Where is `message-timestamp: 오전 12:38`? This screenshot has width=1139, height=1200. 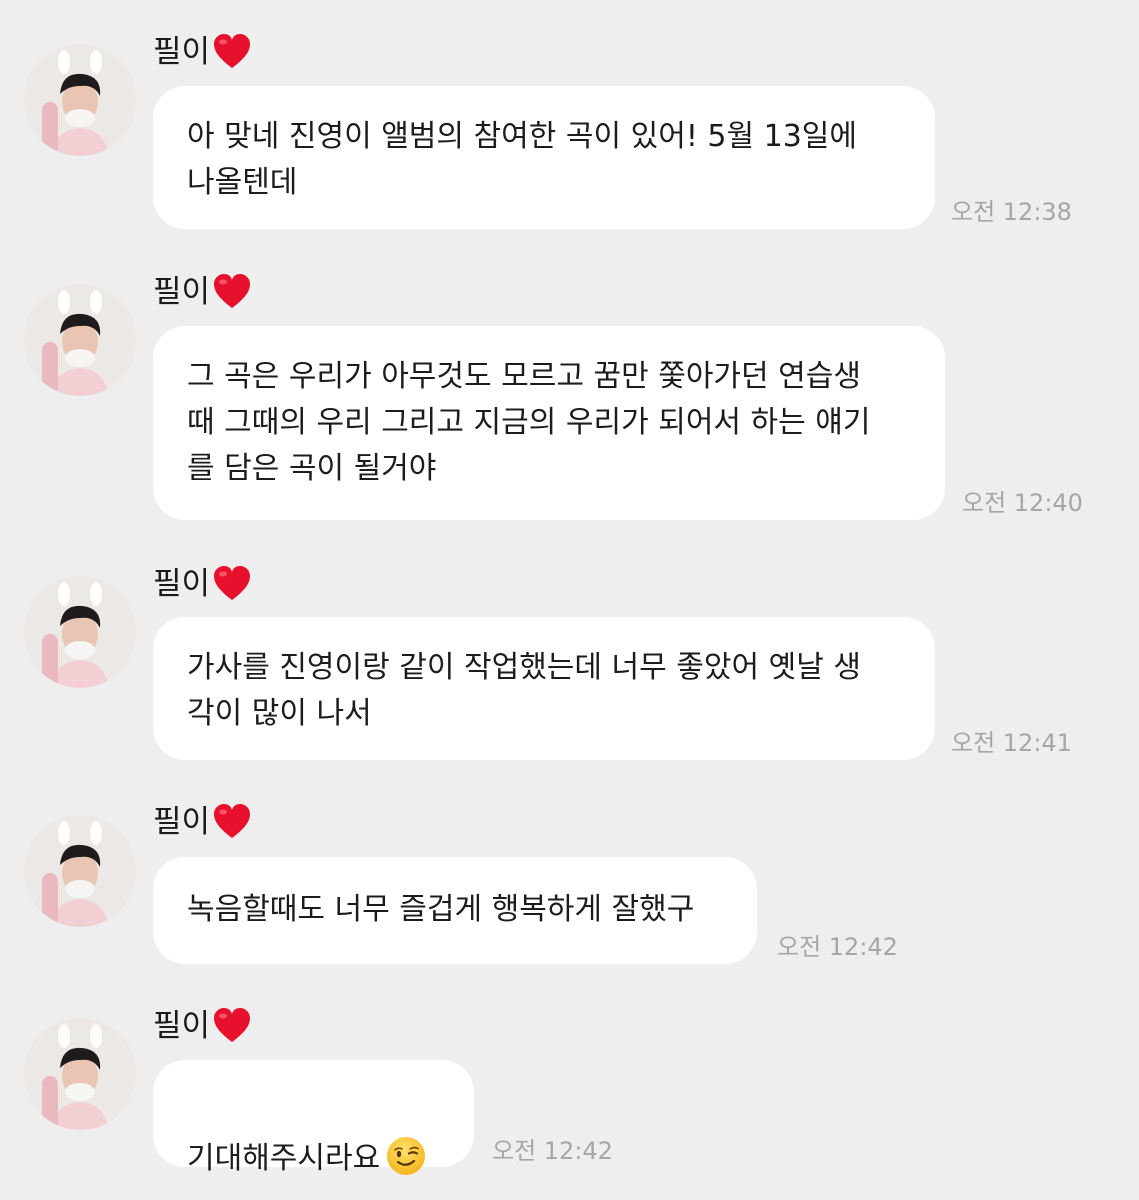
message-timestamp: 오전 12:38 is located at coordinates (1011, 212).